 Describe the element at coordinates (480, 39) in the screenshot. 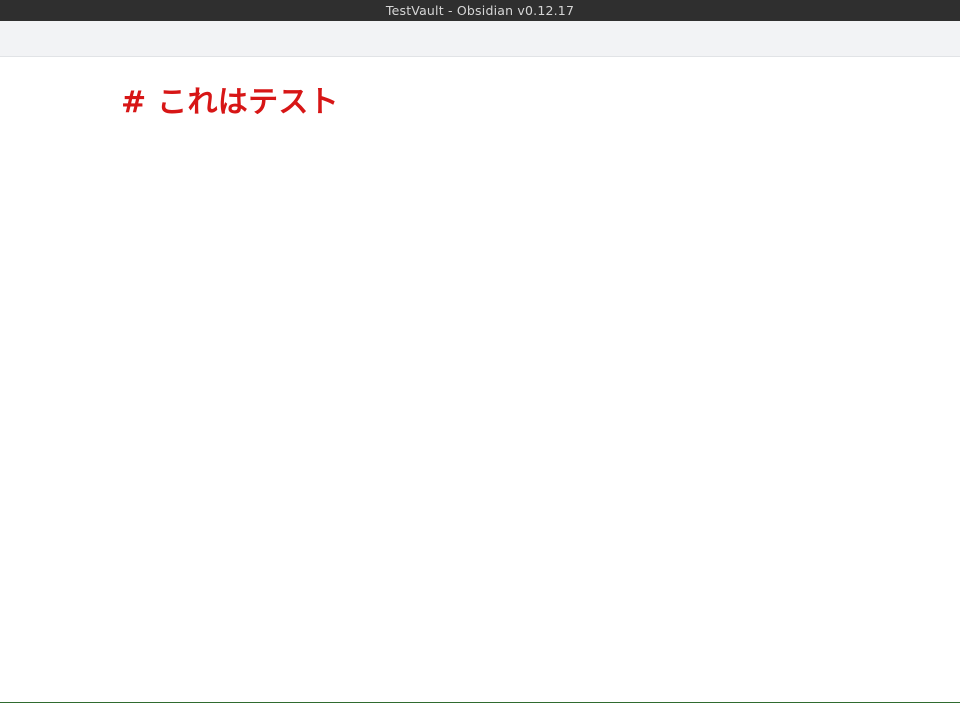

I see `view-header-toolbar` at that location.